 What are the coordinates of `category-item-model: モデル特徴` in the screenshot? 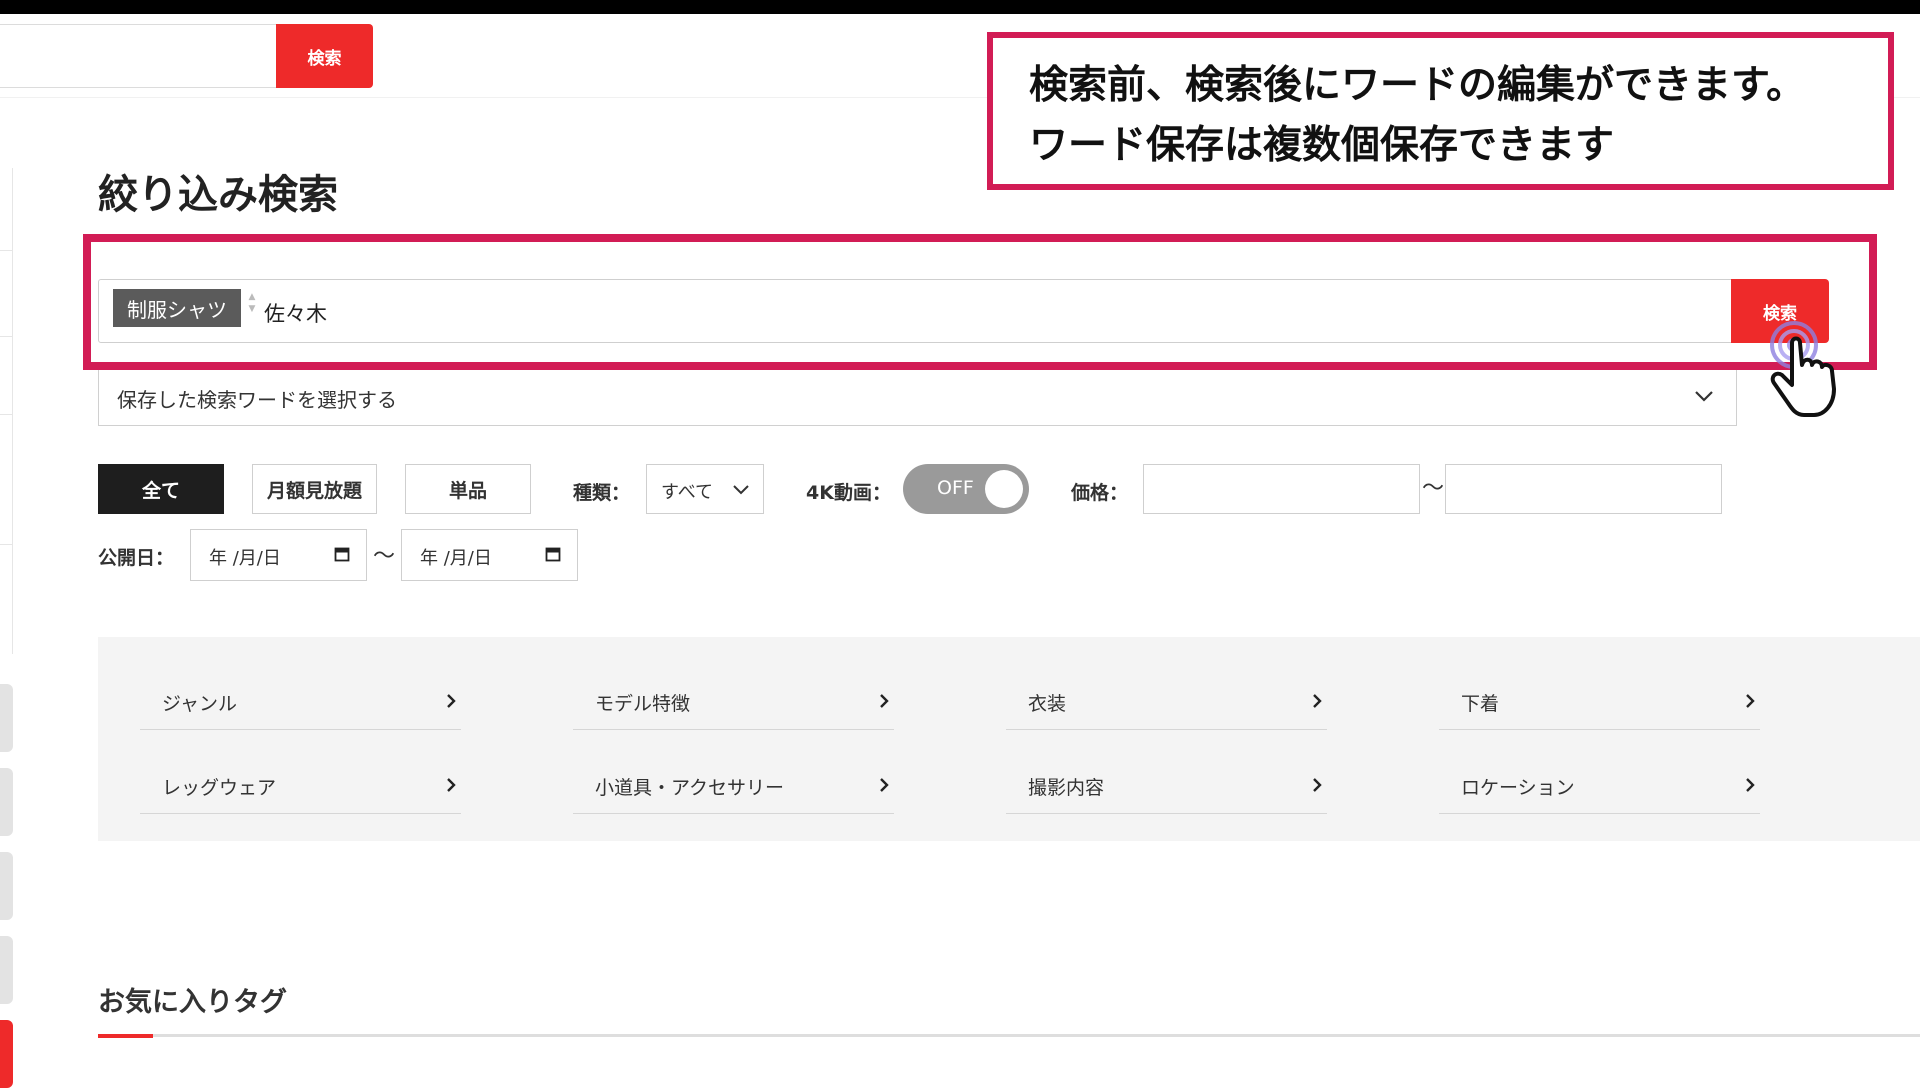 It's located at (733, 701).